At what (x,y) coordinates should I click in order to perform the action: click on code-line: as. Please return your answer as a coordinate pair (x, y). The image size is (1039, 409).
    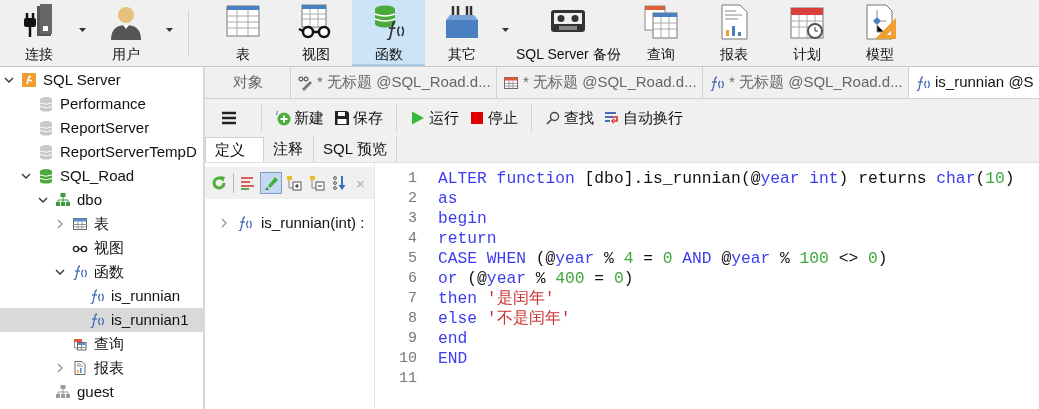
    Looking at the image, I should click on (448, 199).